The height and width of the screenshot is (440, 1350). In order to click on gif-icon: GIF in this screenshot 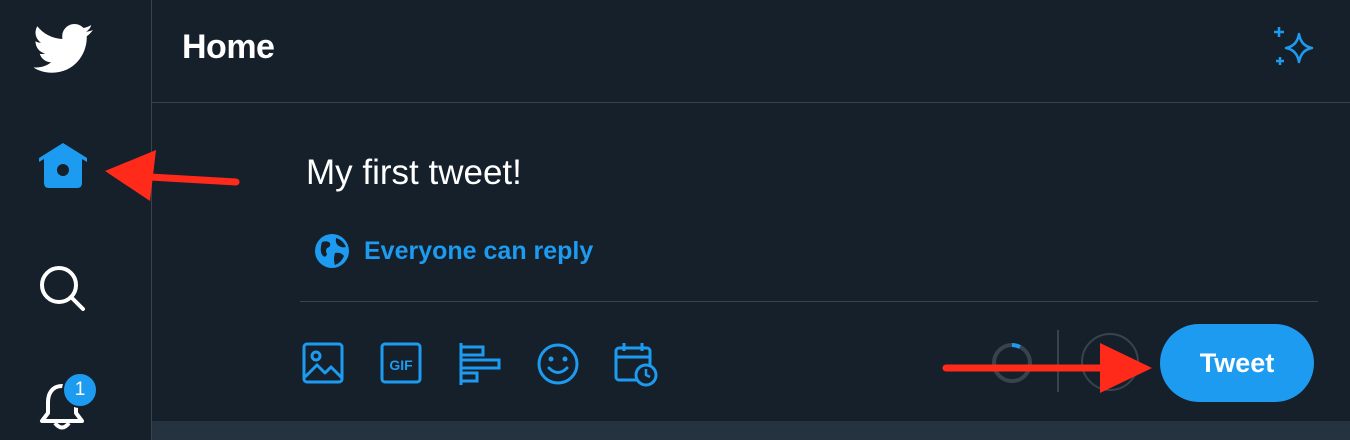, I will do `click(402, 364)`.